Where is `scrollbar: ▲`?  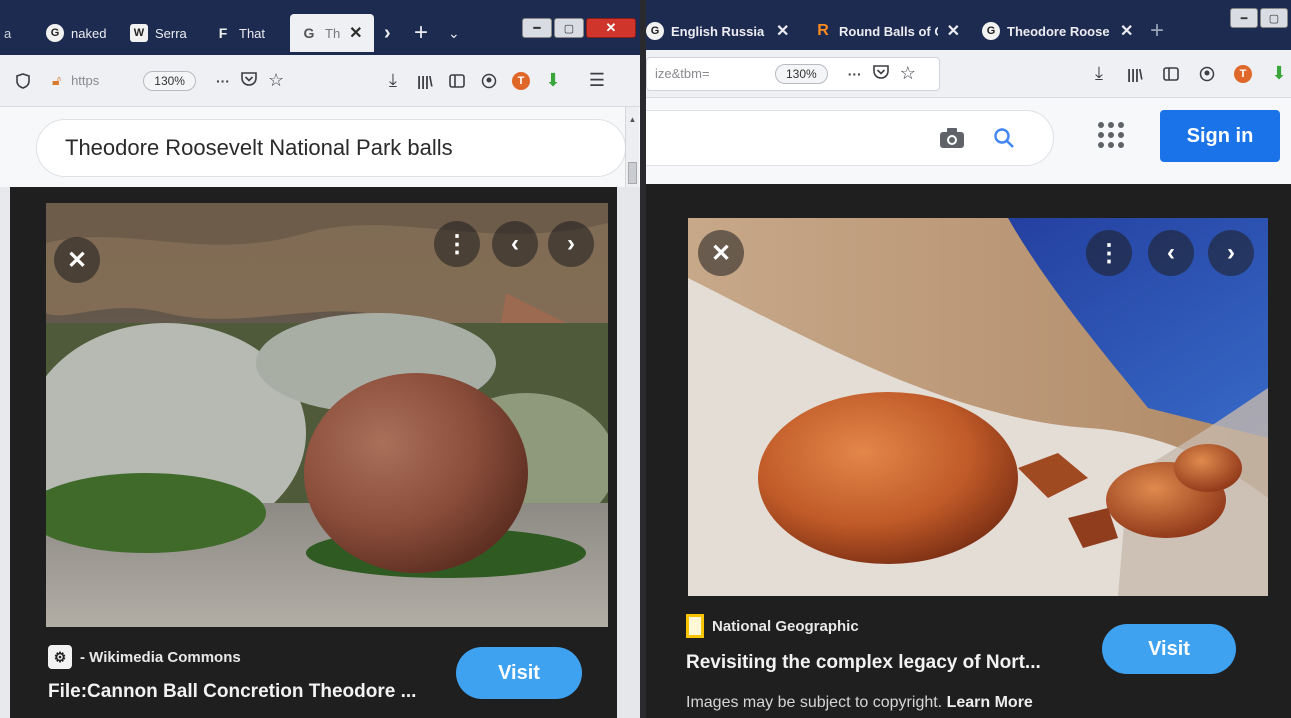
scrollbar: ▲ is located at coordinates (632, 147).